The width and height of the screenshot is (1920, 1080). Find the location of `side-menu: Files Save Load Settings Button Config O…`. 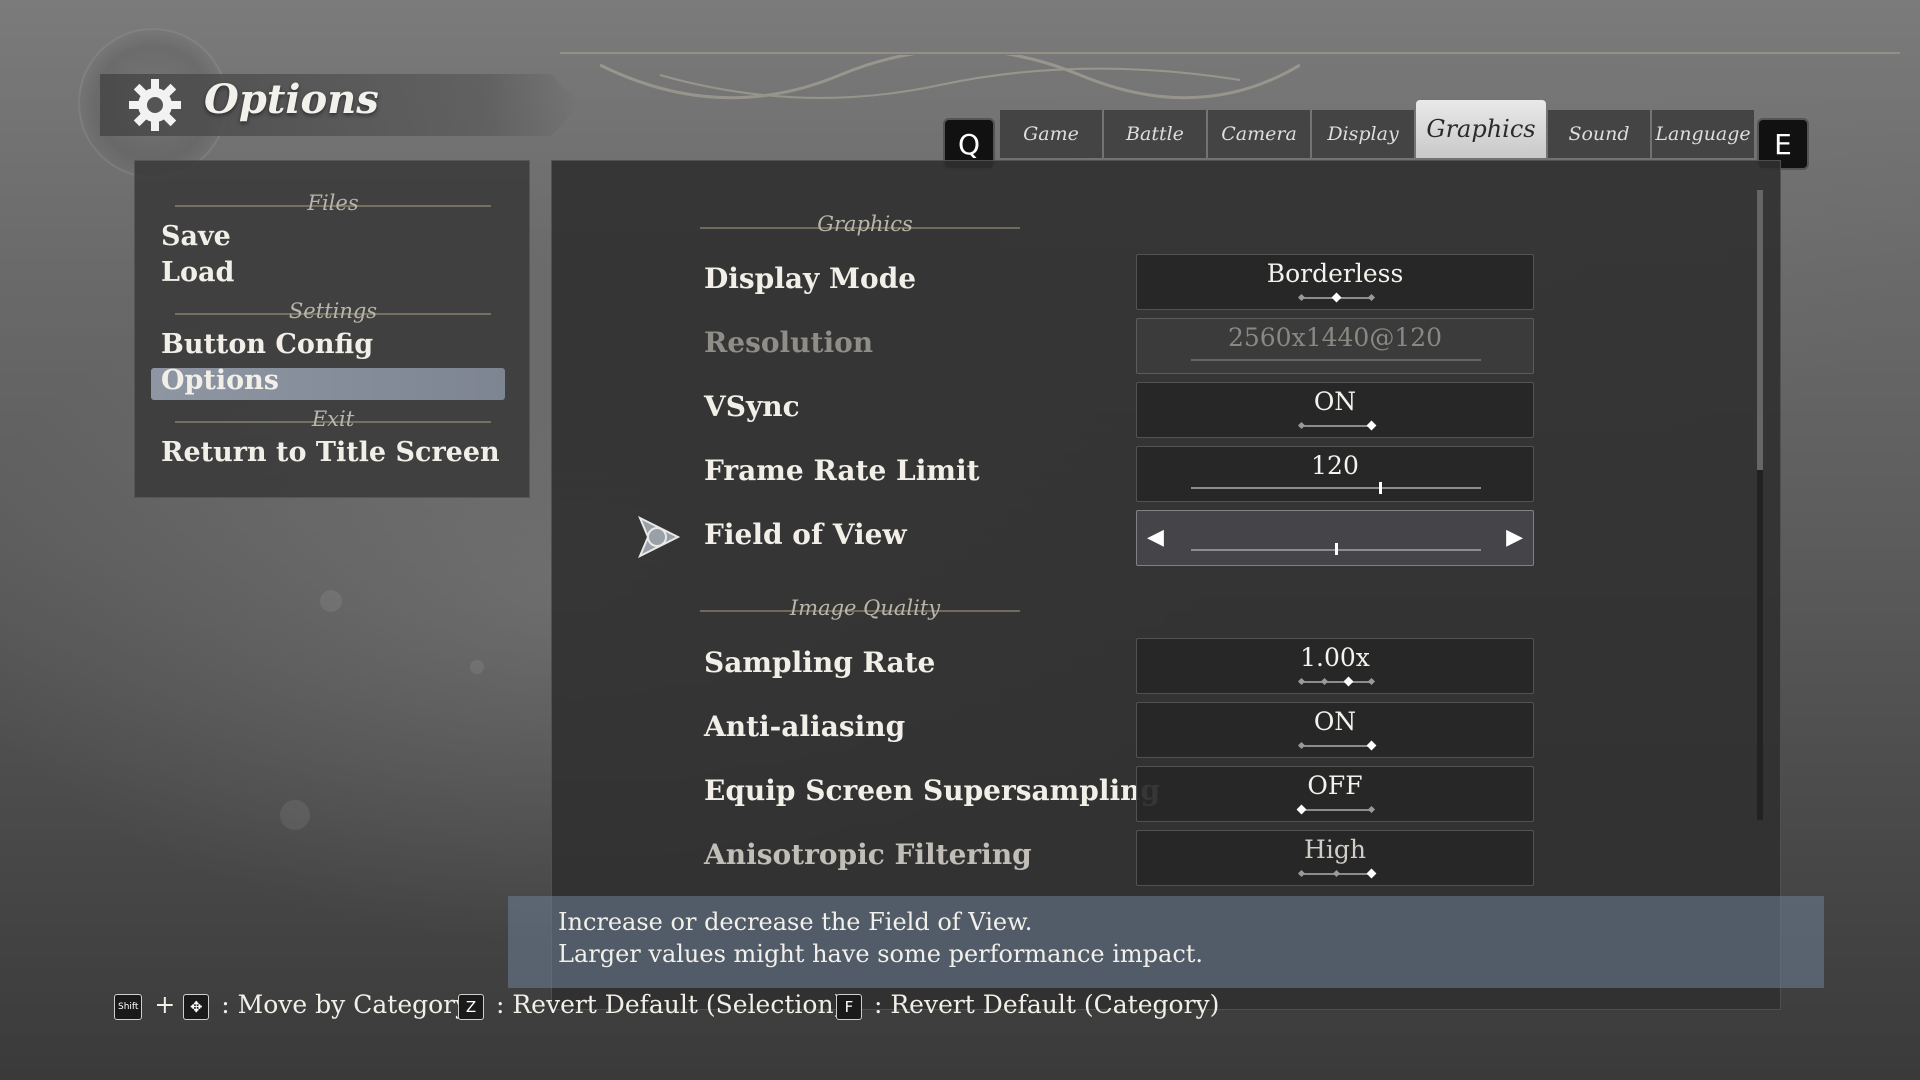

side-menu: Files Save Load Settings Button Config O… is located at coordinates (332, 329).